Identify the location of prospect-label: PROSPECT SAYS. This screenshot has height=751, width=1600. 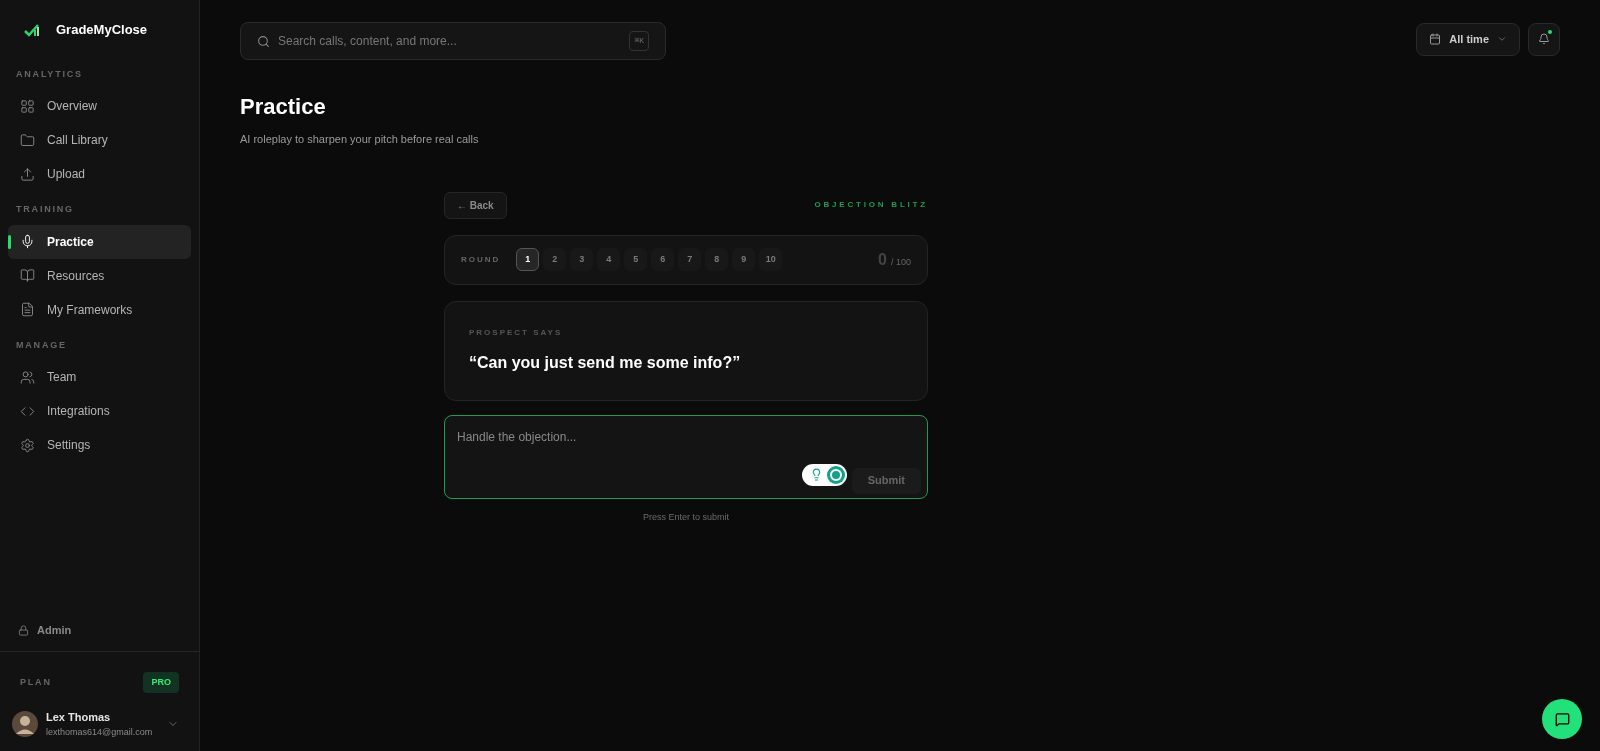
(516, 332).